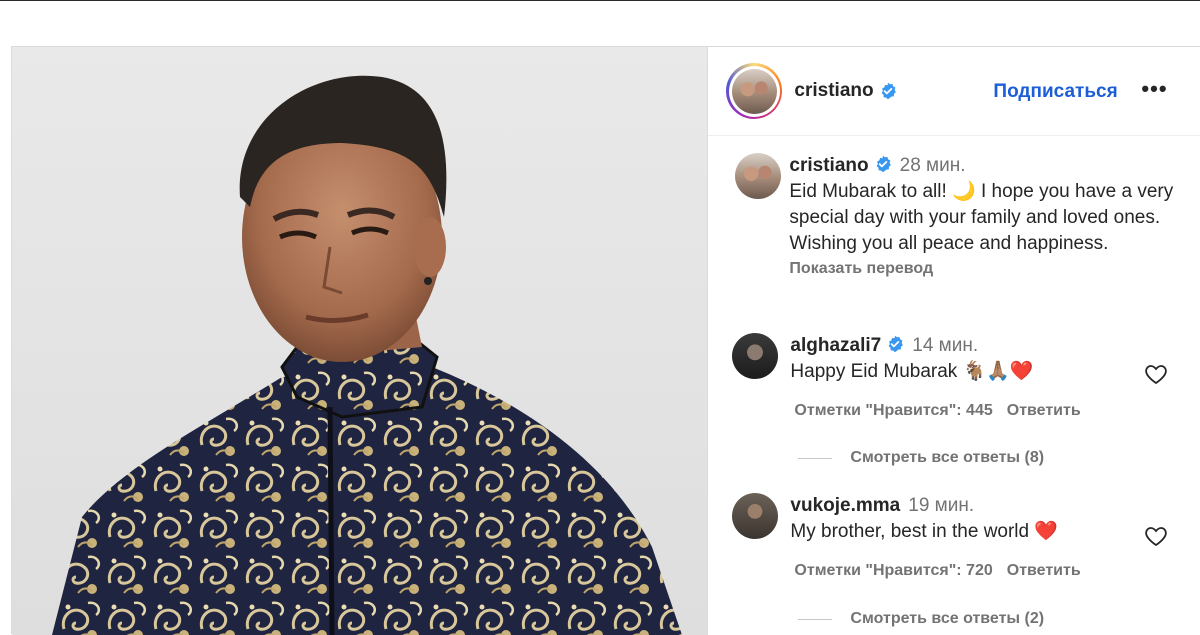  I want to click on view-replies-button: Смотреть все ответы (8), so click(921, 458).